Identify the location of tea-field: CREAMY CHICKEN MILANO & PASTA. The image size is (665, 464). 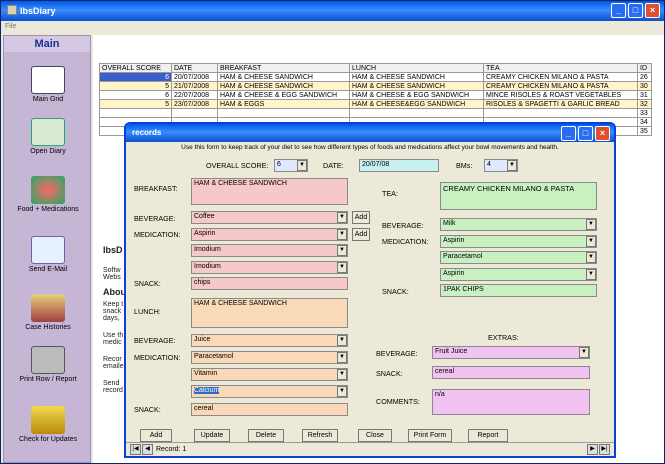
(518, 196).